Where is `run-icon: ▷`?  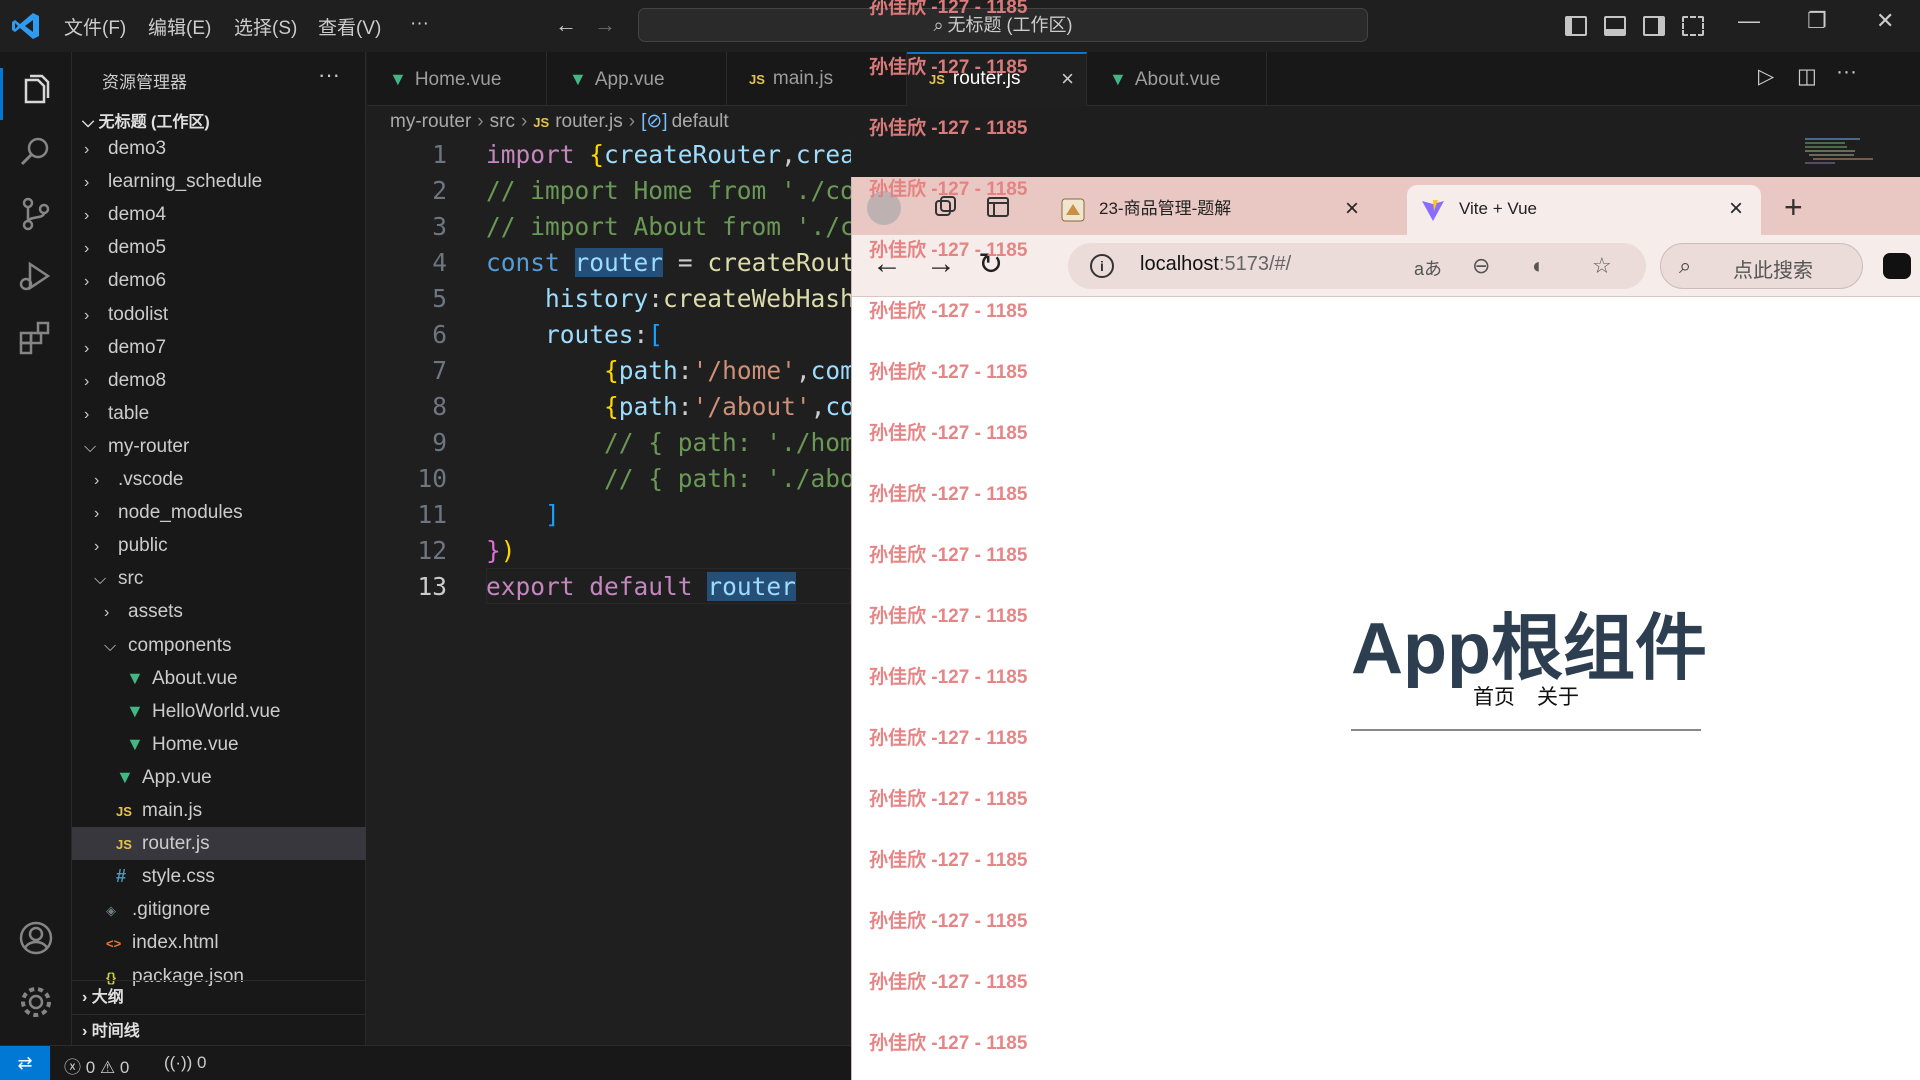 run-icon: ▷ is located at coordinates (1766, 76).